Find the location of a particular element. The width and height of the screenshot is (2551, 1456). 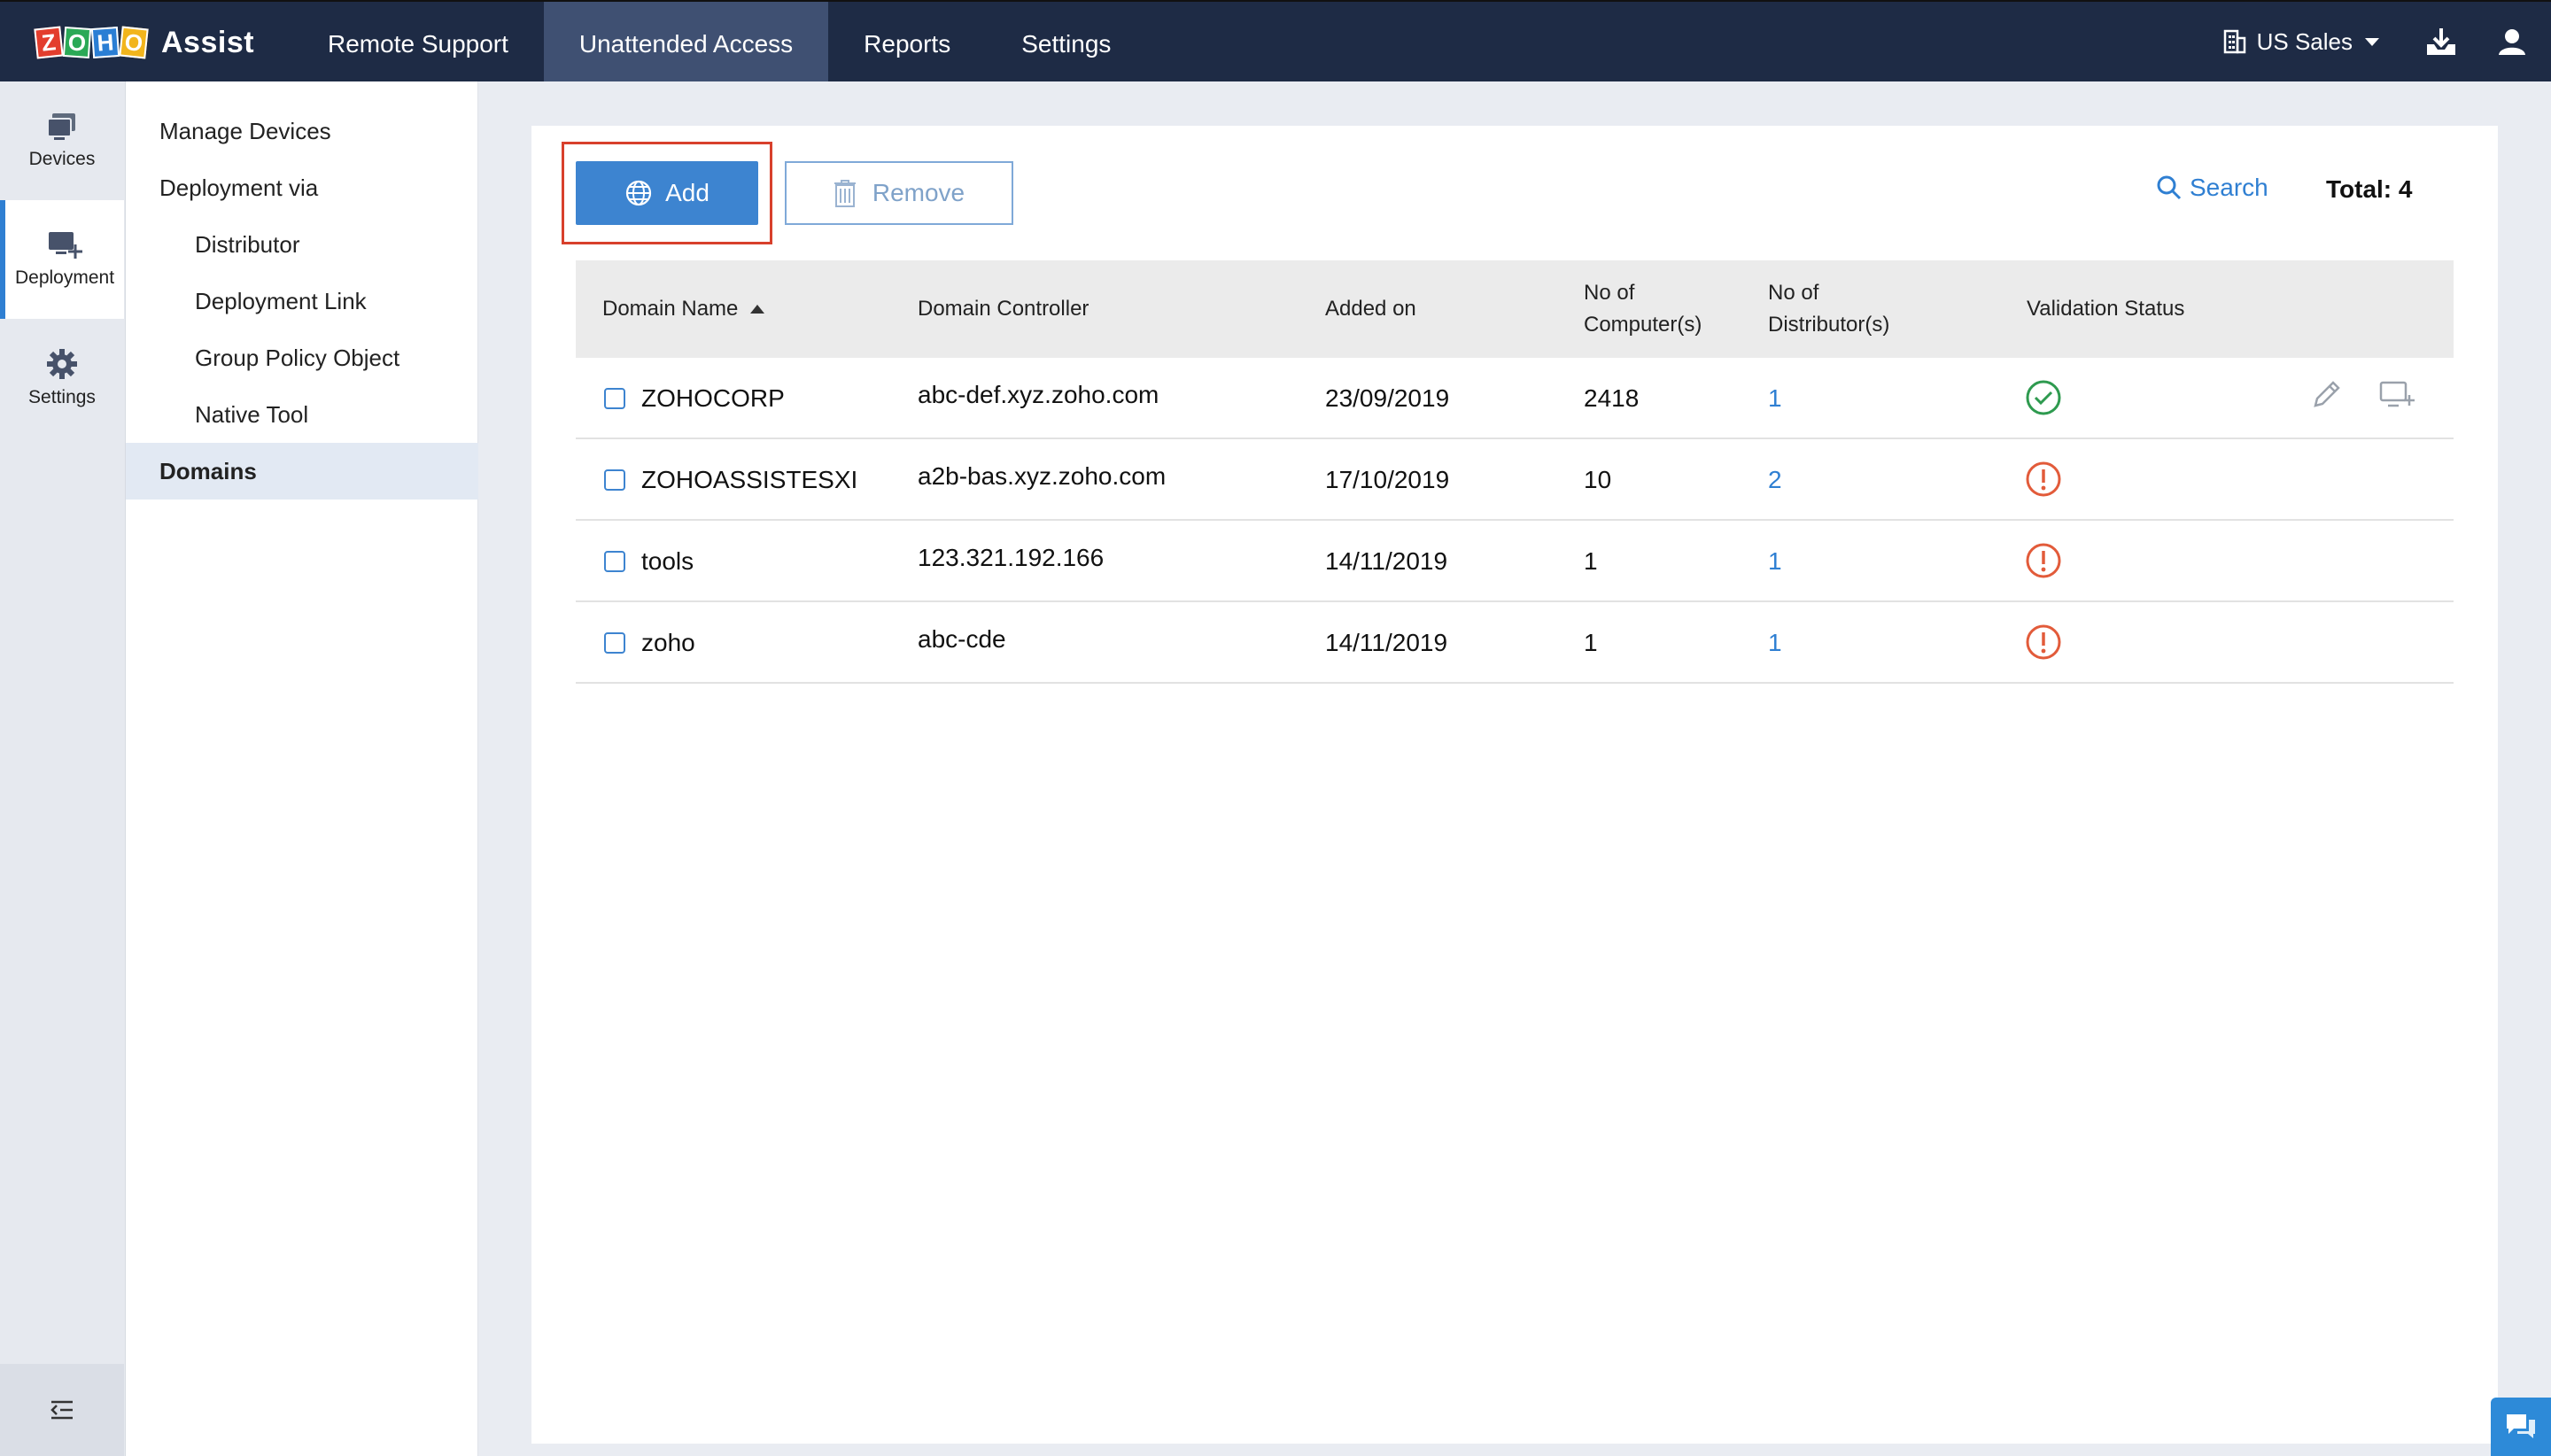

add-computer-icon is located at coordinates (2397, 395).